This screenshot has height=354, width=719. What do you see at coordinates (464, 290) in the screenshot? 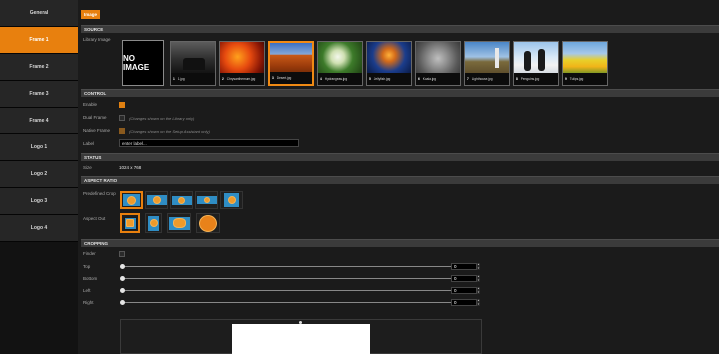
I see `crop-left-value: 0` at bounding box center [464, 290].